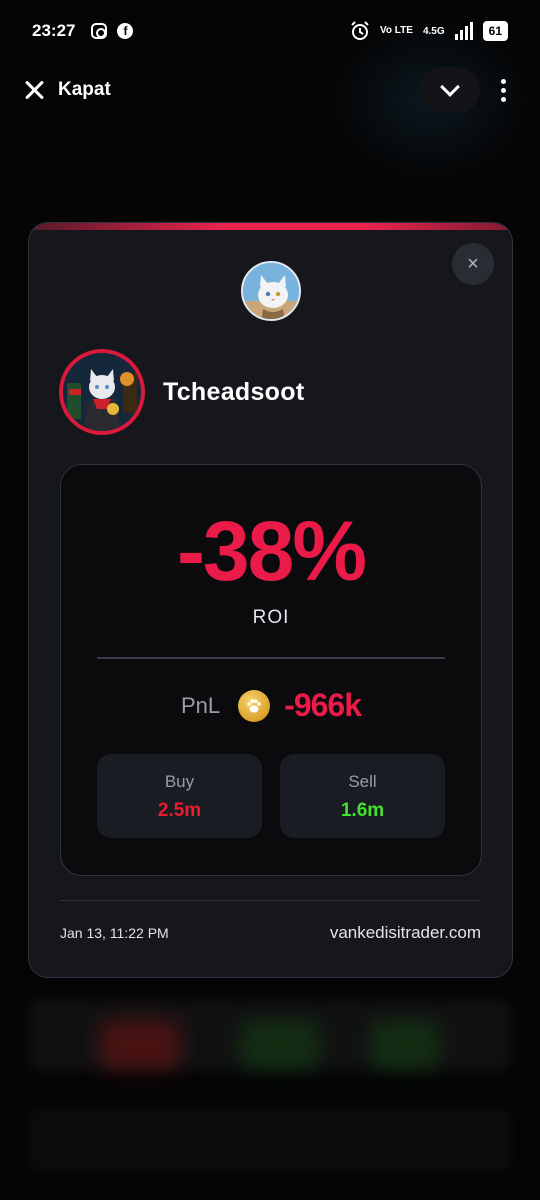 Image resolution: width=540 pixels, height=1200 pixels. I want to click on pnl-value: -966k, so click(323, 705).